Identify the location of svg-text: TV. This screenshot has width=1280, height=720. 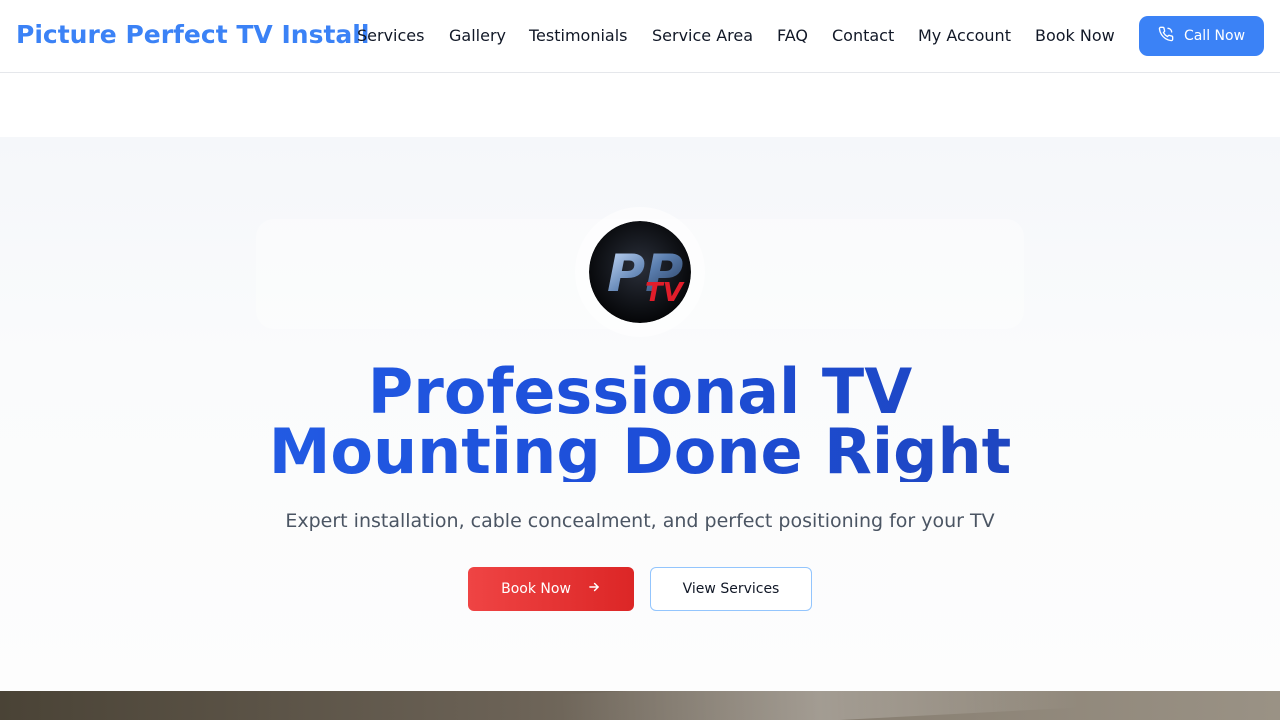
(665, 293).